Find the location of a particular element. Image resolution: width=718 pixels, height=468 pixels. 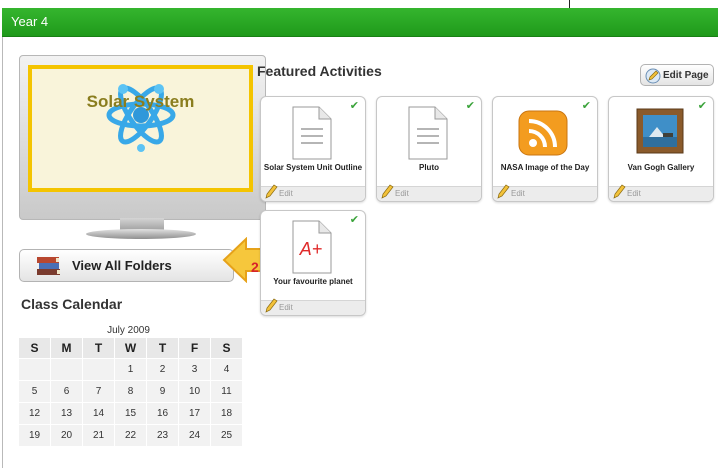

calendar-day: 21 is located at coordinates (99, 436).